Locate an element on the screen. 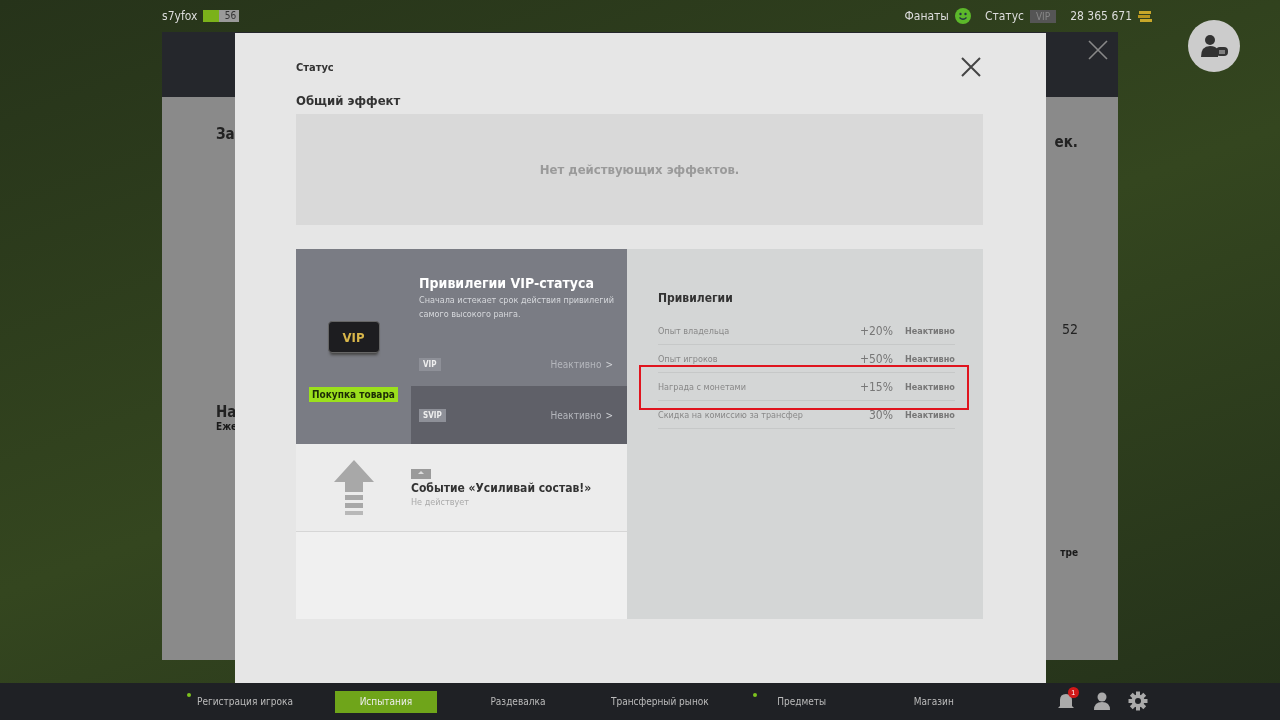 Image resolution: width=1280 pixels, height=720 pixels. privilege-name: Награда с монетами is located at coordinates (702, 386).